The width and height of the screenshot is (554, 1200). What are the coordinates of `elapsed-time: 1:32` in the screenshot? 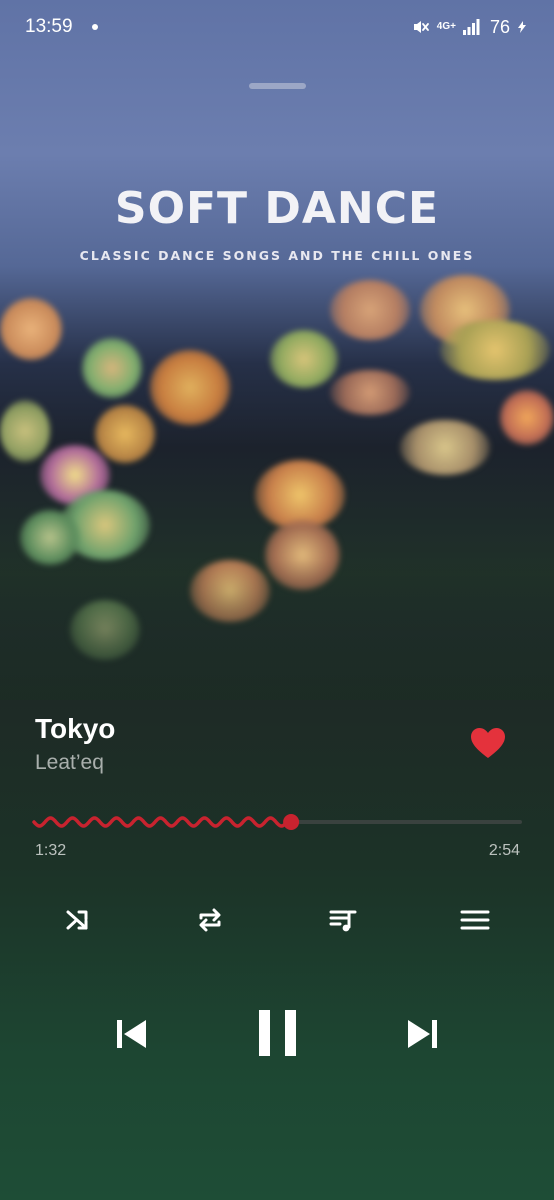 It's located at (51, 850).